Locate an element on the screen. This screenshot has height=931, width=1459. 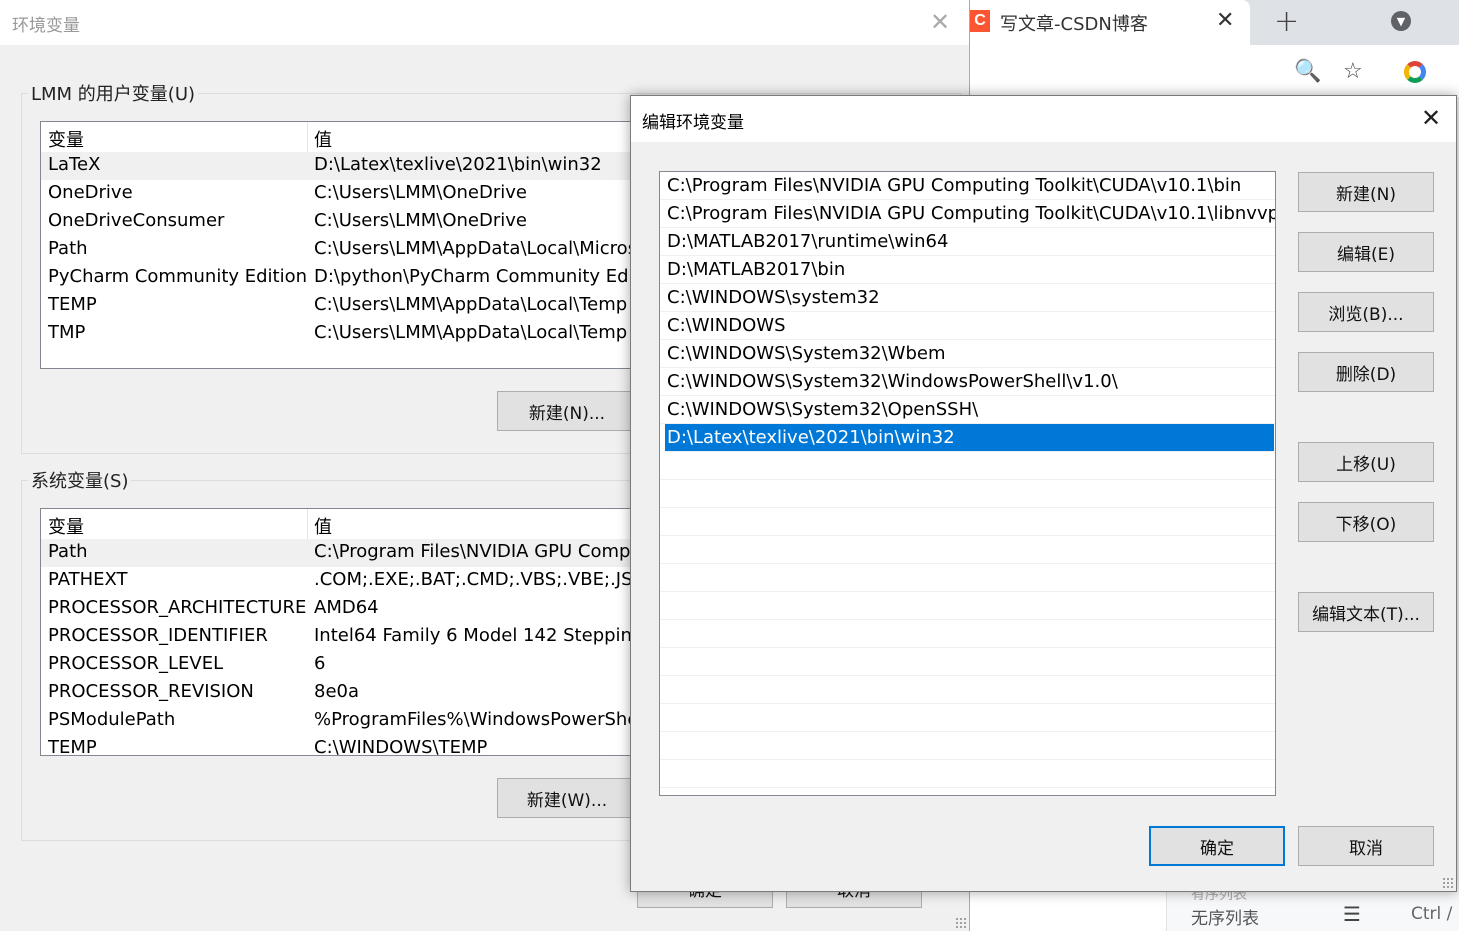
table-row: TEMP C:\WINDOWS\TEMP is located at coordinates (345, 745).